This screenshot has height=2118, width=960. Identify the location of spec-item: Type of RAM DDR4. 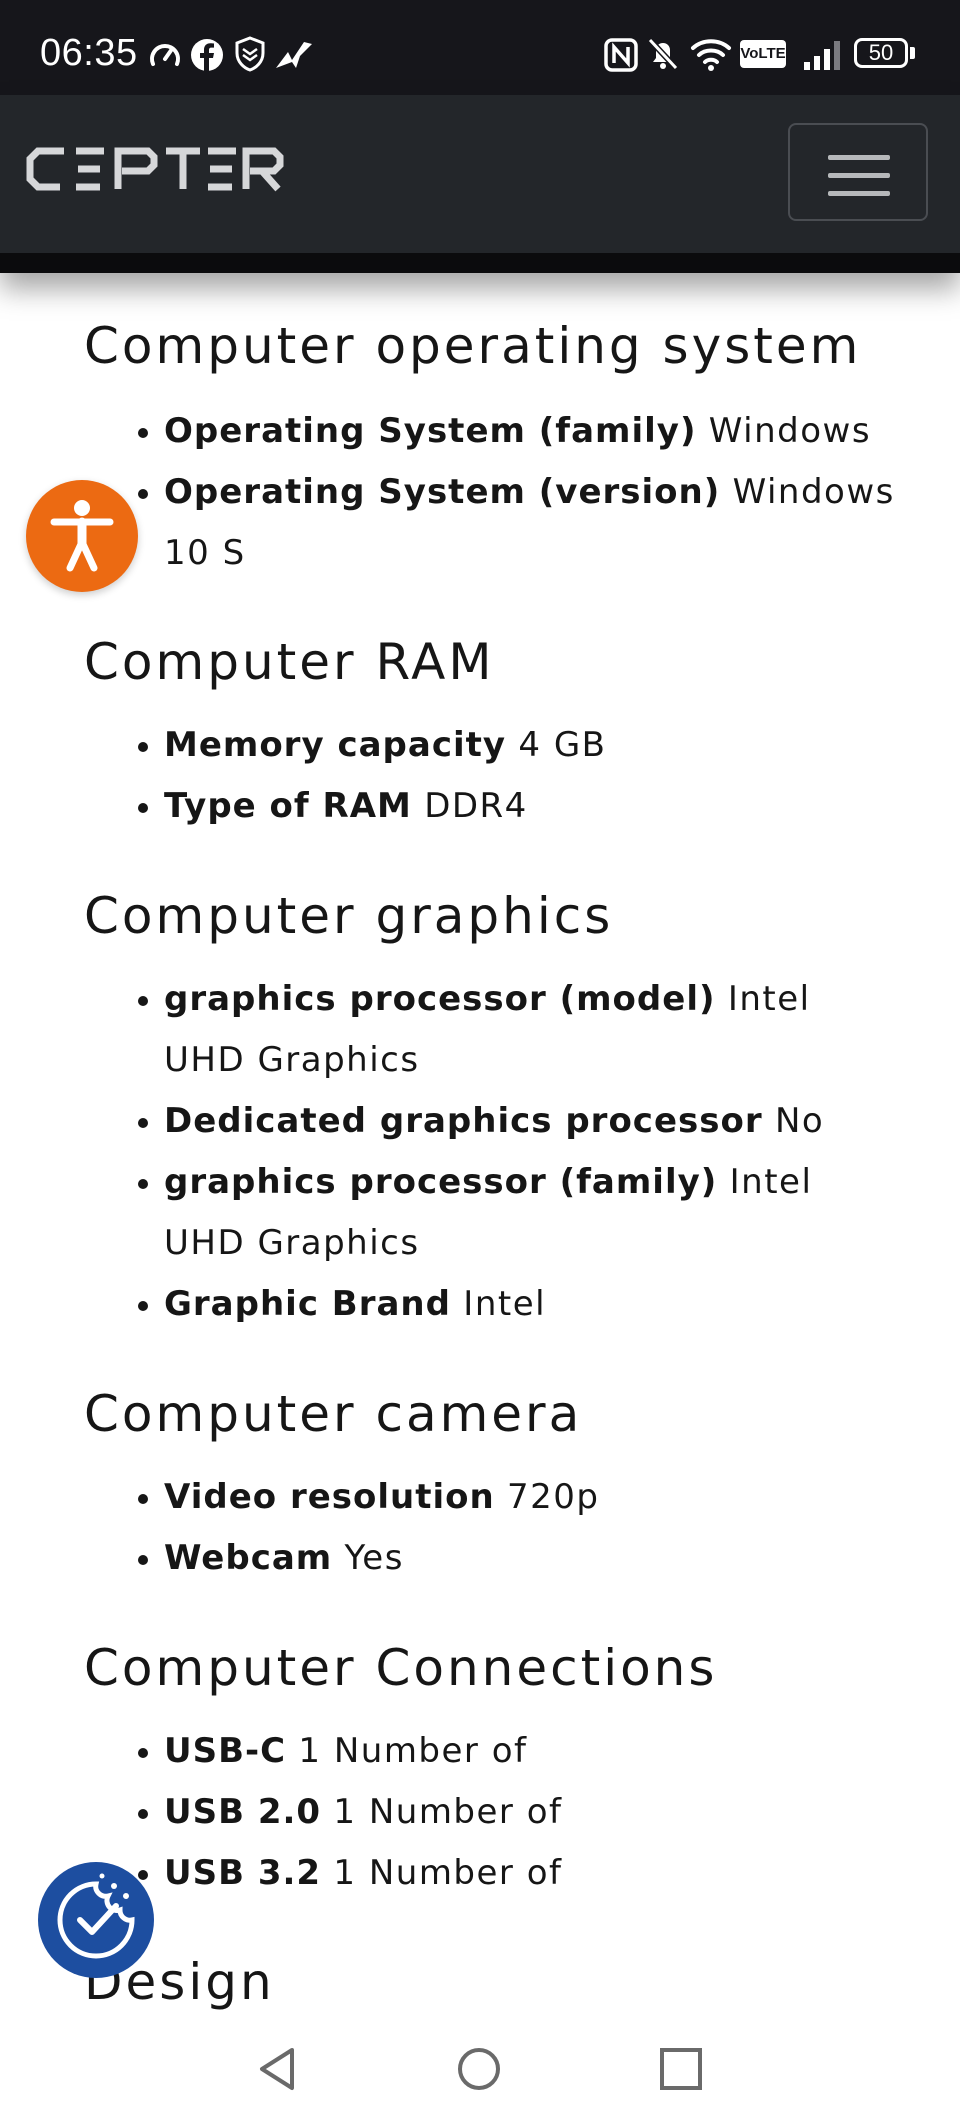
(480, 806).